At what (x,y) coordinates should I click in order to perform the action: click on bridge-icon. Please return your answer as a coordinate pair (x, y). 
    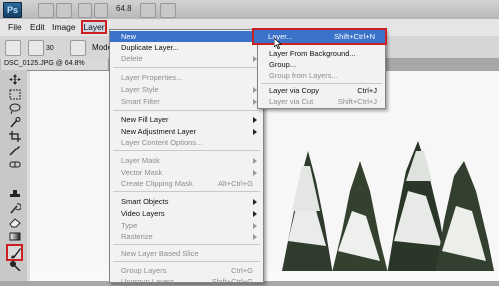
    Looking at the image, I should click on (46, 10).